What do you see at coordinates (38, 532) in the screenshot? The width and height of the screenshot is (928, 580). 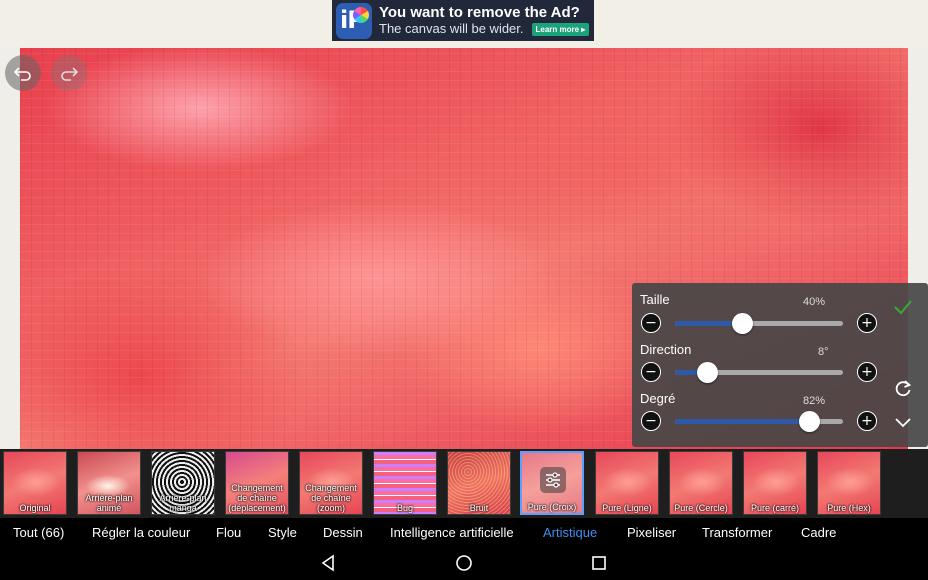 I see `tab-tout: Tout (66)` at bounding box center [38, 532].